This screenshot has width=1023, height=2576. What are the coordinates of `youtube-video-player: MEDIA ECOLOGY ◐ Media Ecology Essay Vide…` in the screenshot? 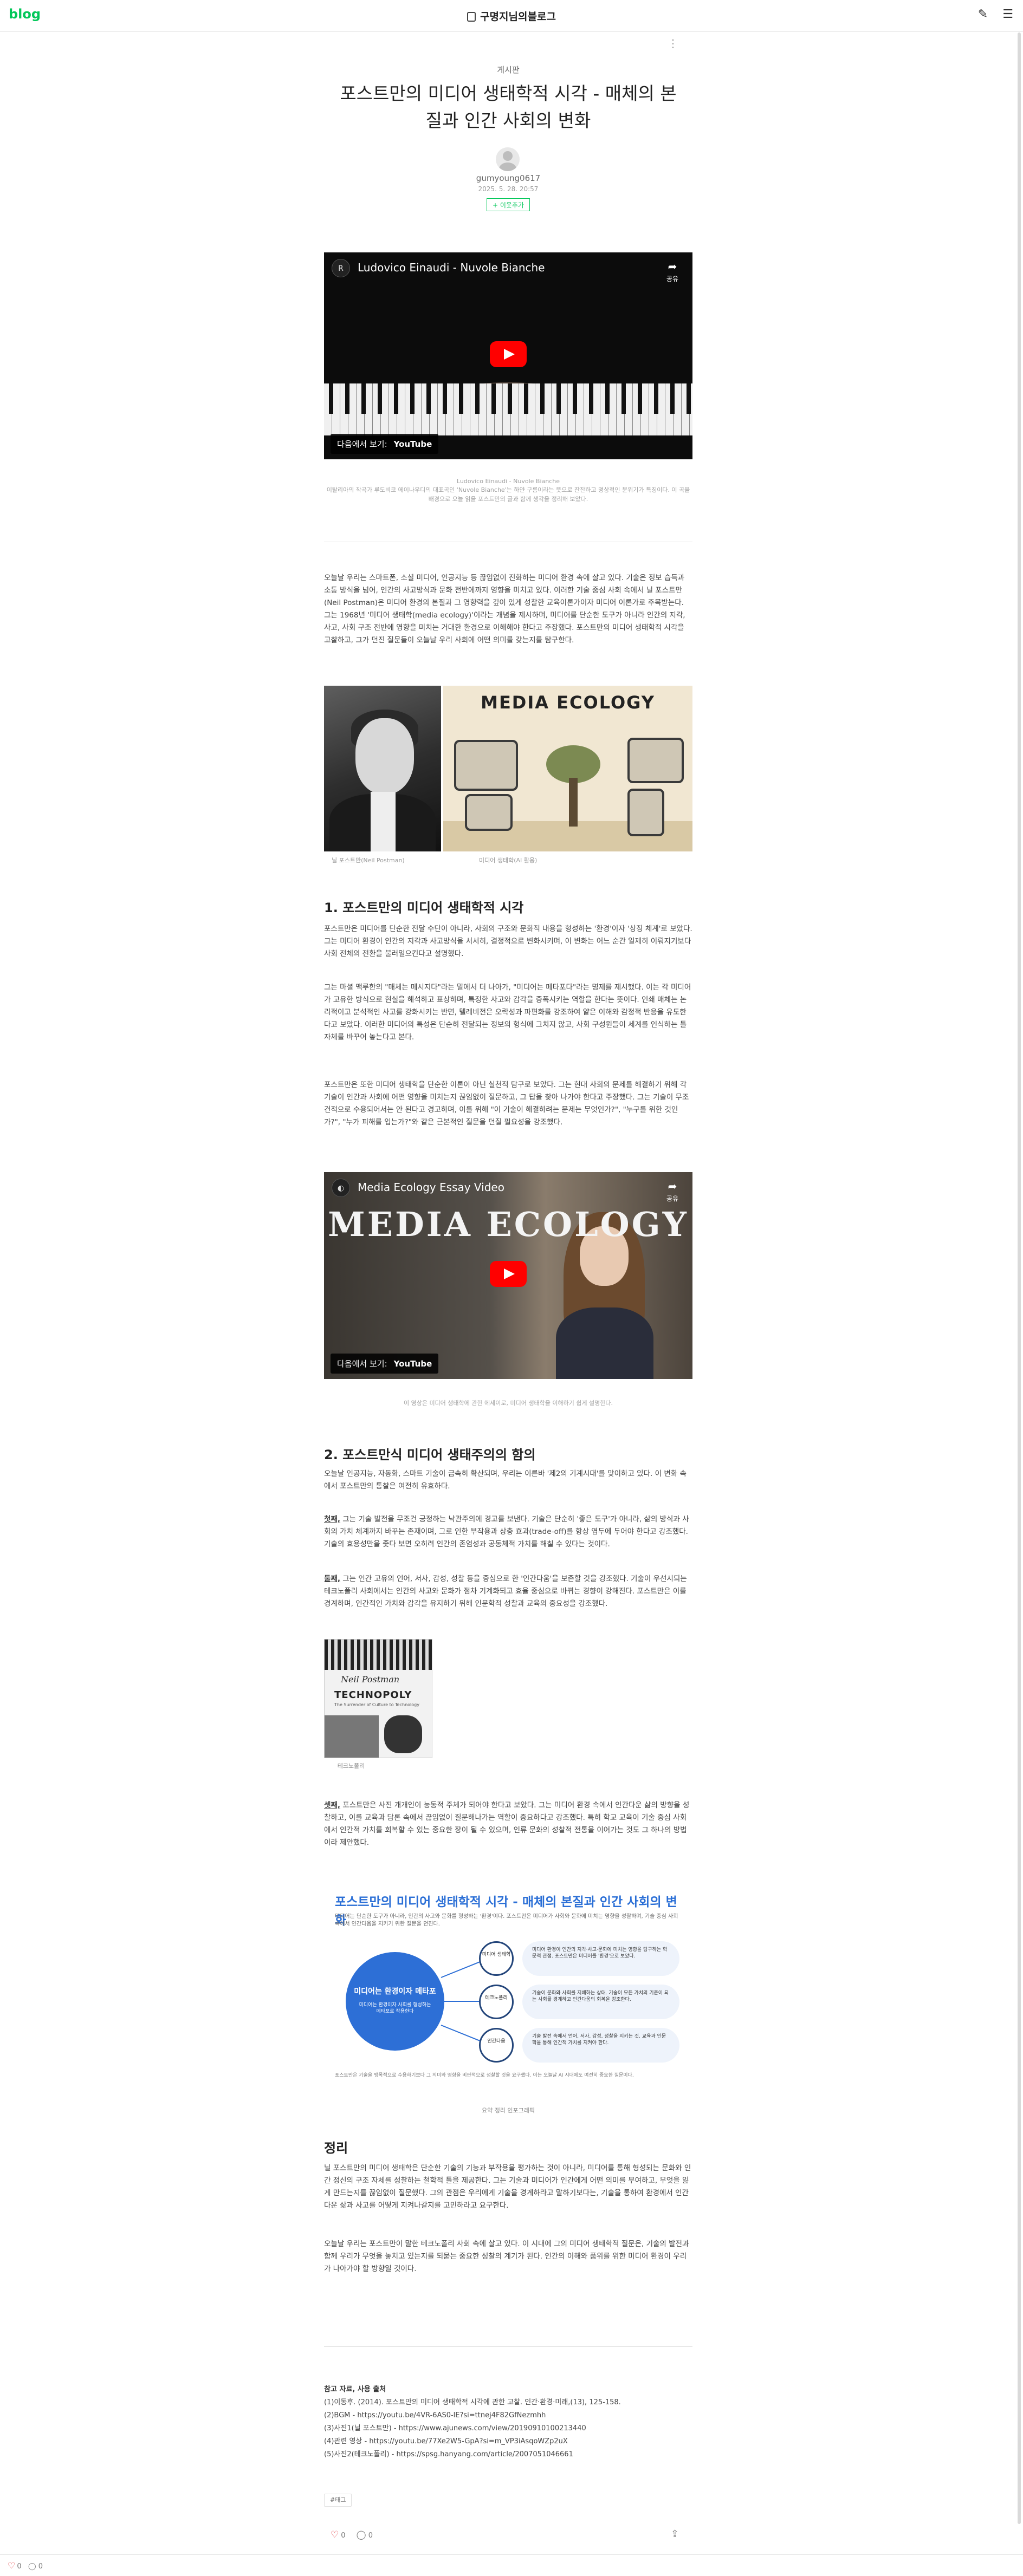 It's located at (508, 1275).